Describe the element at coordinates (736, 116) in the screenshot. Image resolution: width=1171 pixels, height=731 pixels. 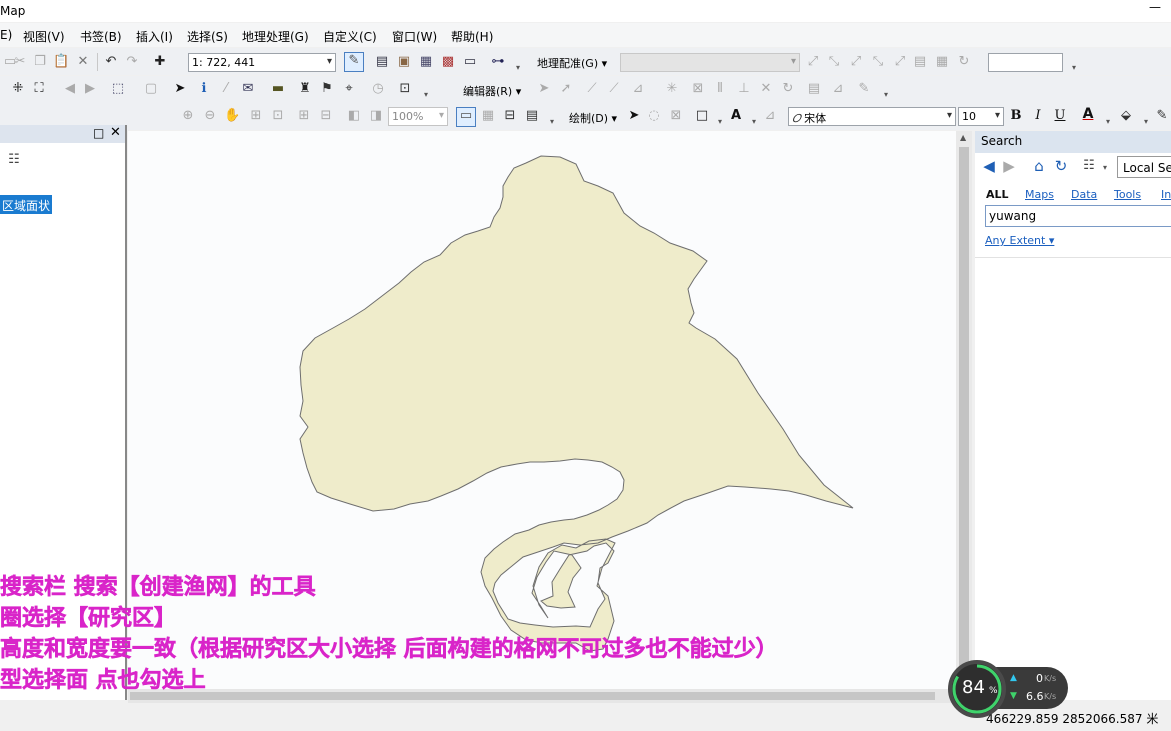
I see `new-text-icon: A` at that location.